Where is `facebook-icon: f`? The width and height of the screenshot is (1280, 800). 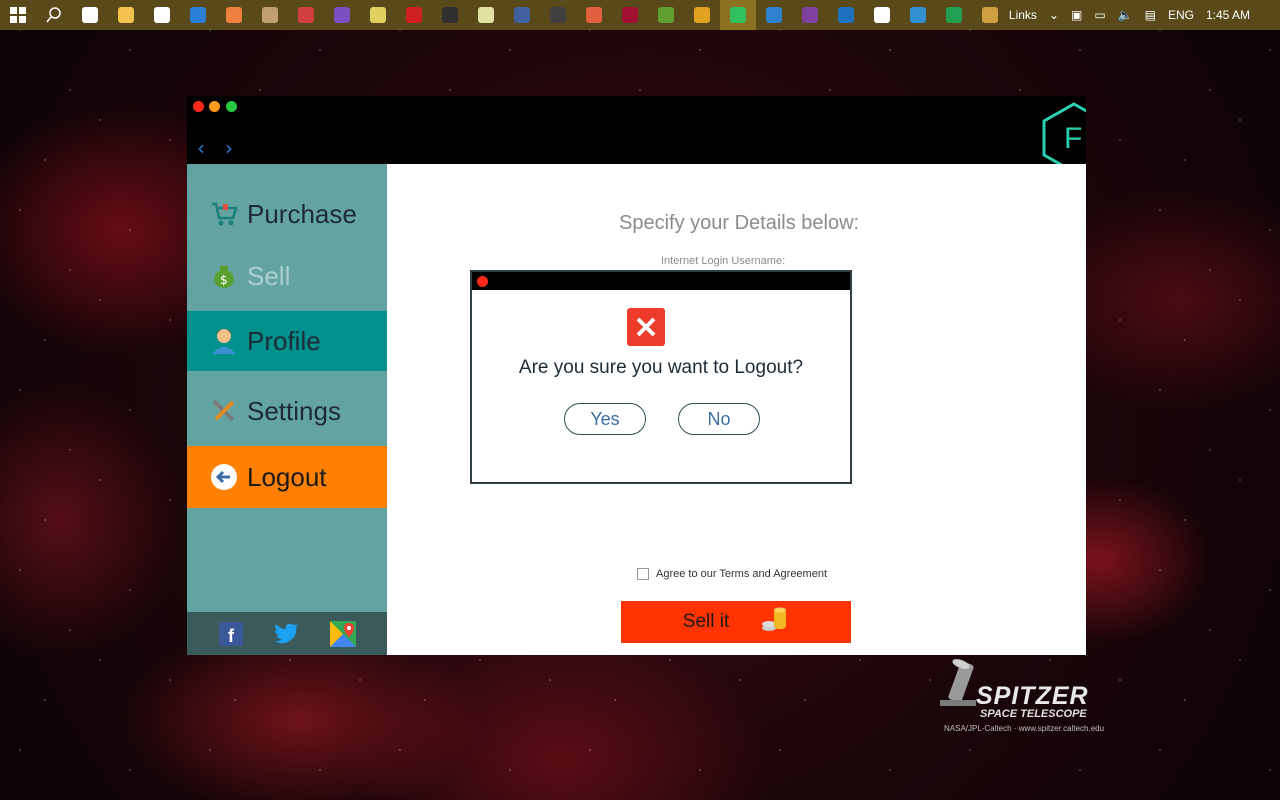 facebook-icon: f is located at coordinates (231, 634).